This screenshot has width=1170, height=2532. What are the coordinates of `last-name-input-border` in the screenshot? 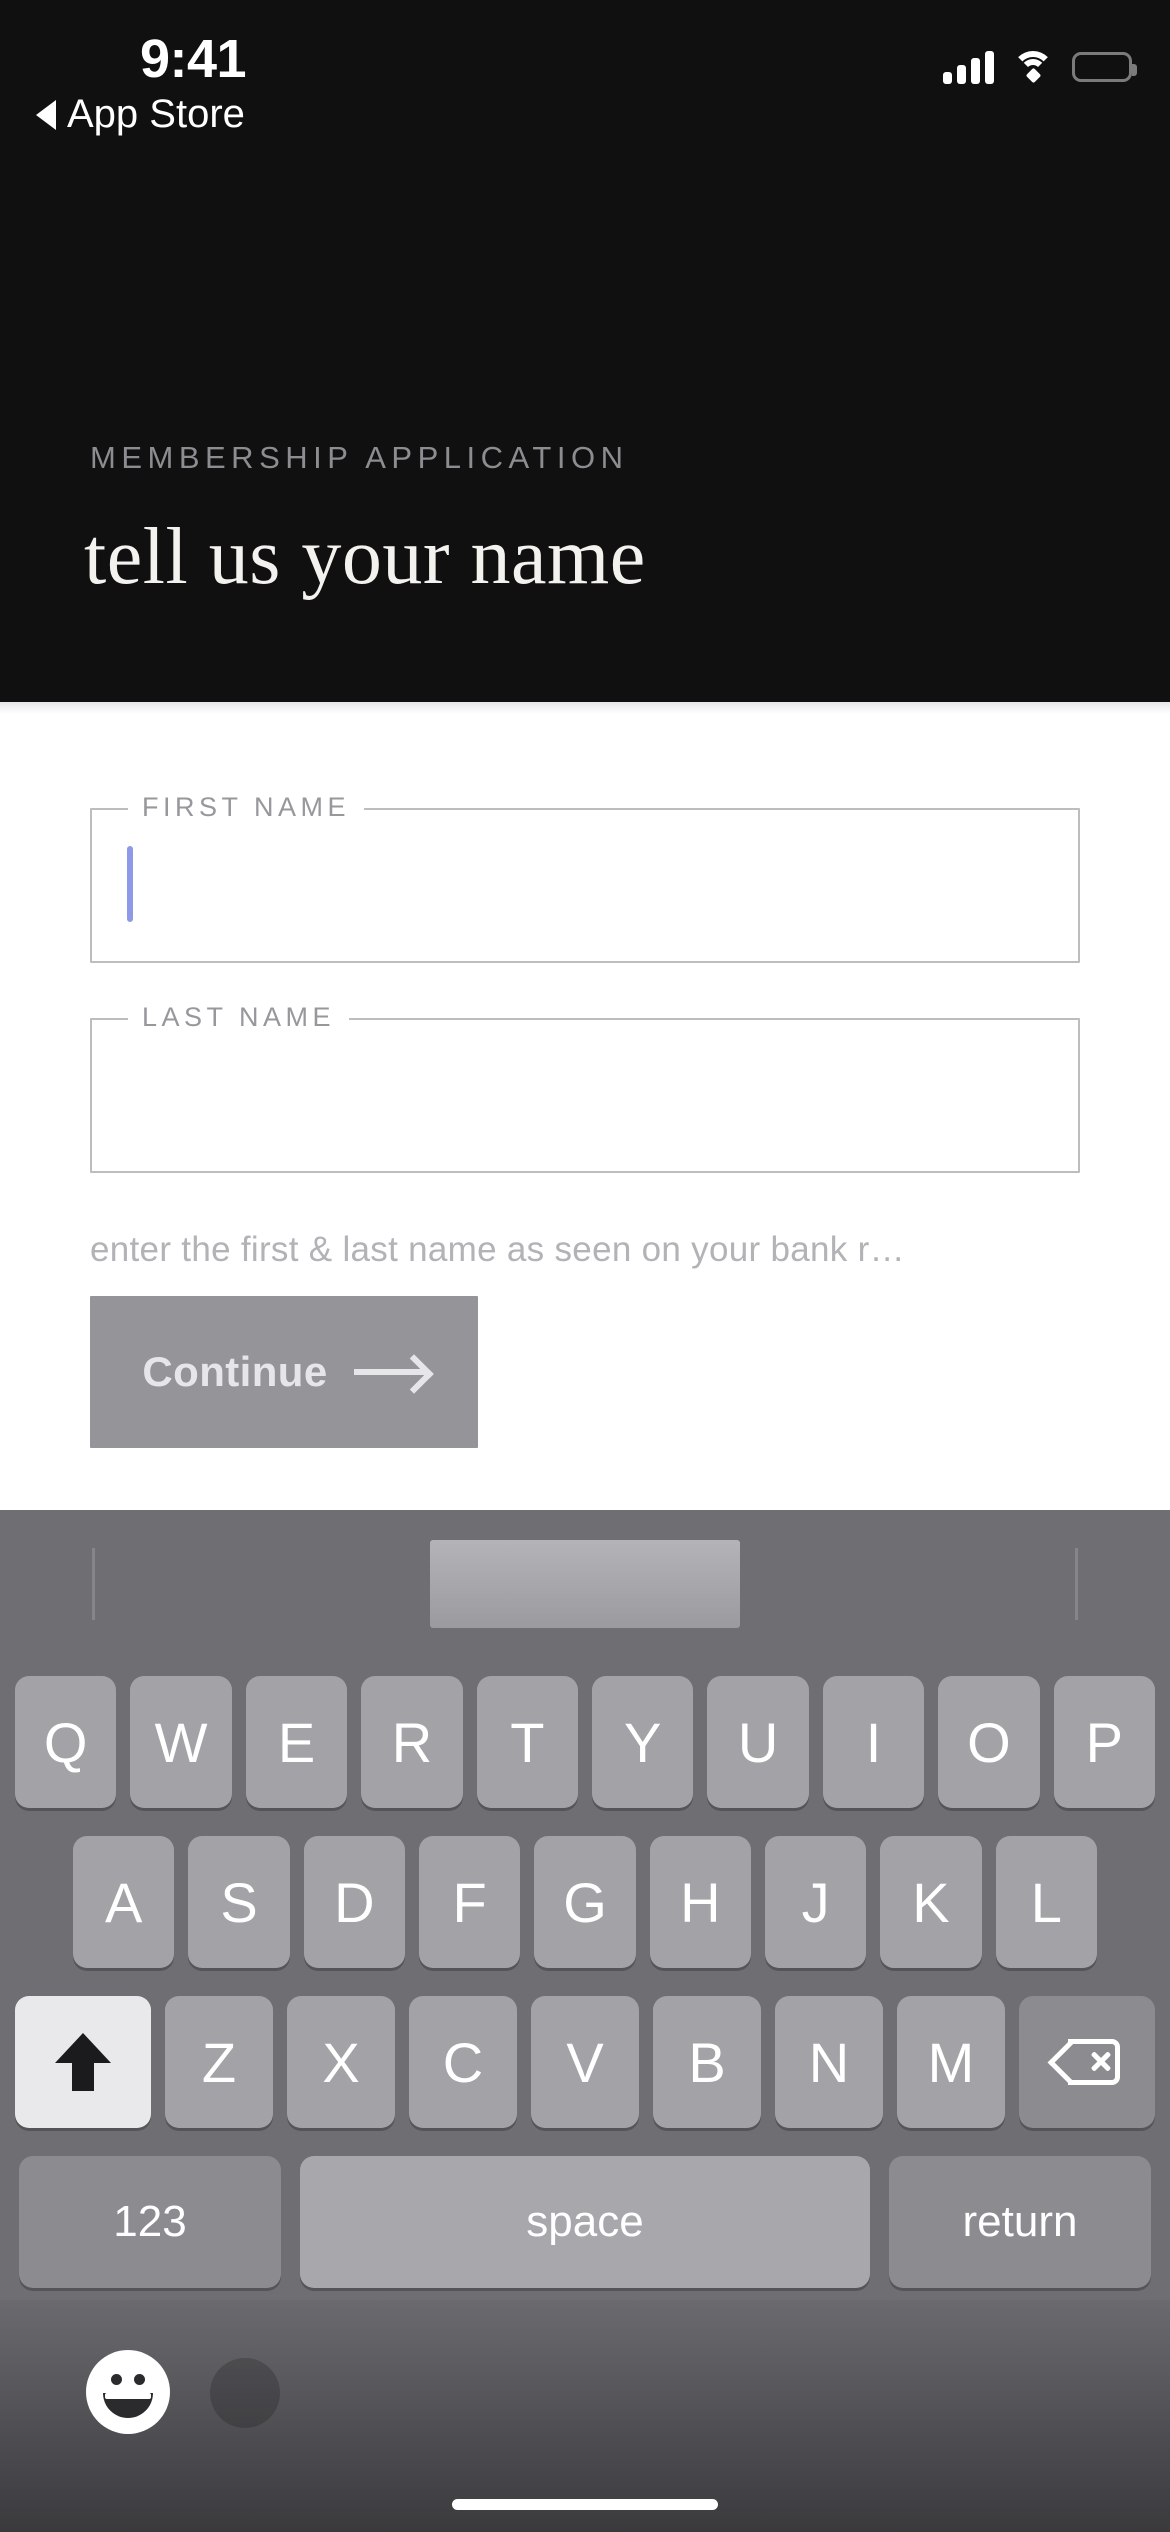 It's located at (585, 1095).